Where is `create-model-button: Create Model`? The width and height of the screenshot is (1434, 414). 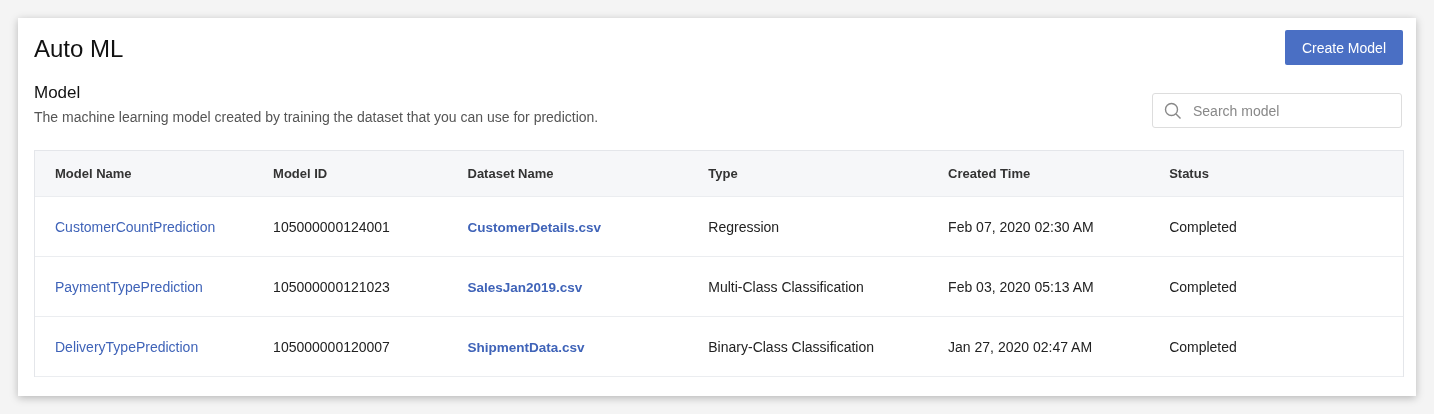 create-model-button: Create Model is located at coordinates (1343, 47).